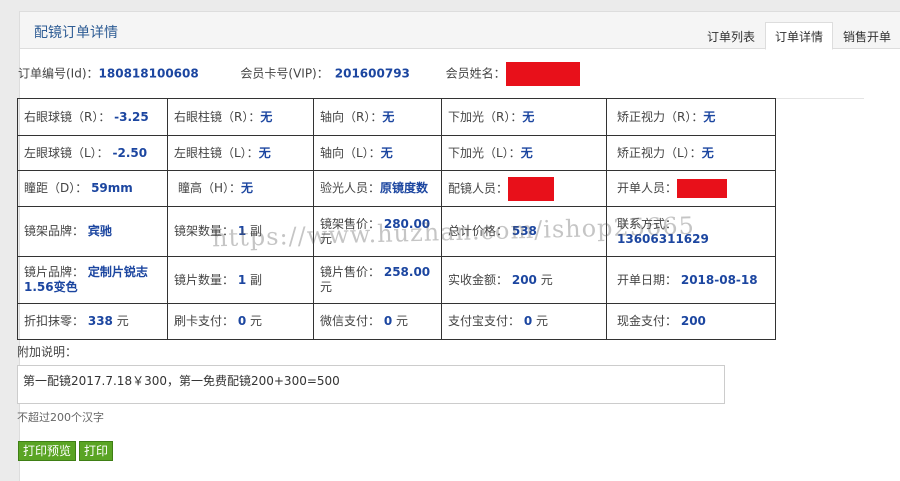 The image size is (900, 481). What do you see at coordinates (693, 321) in the screenshot?
I see `cell-value: 200` at bounding box center [693, 321].